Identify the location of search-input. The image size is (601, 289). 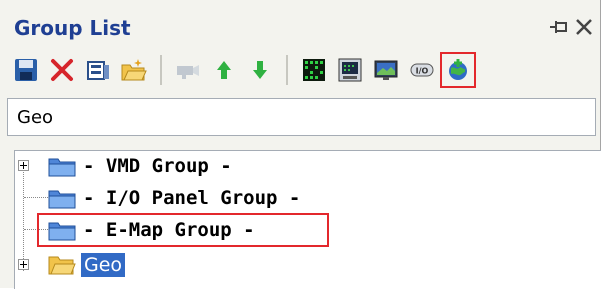
(301, 117).